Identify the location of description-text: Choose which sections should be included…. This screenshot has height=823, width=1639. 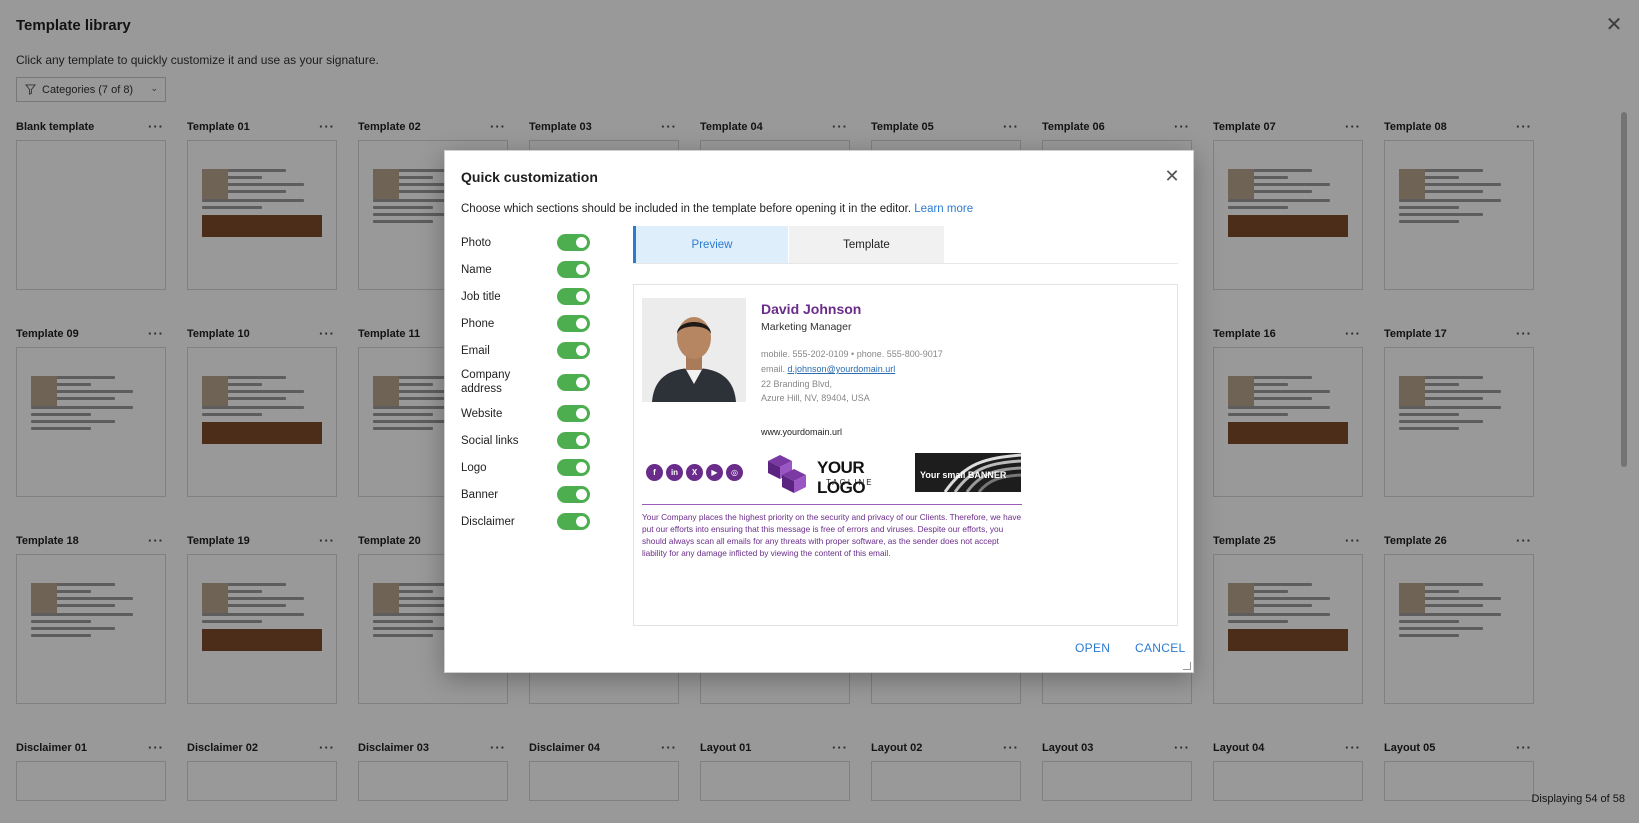
(686, 209).